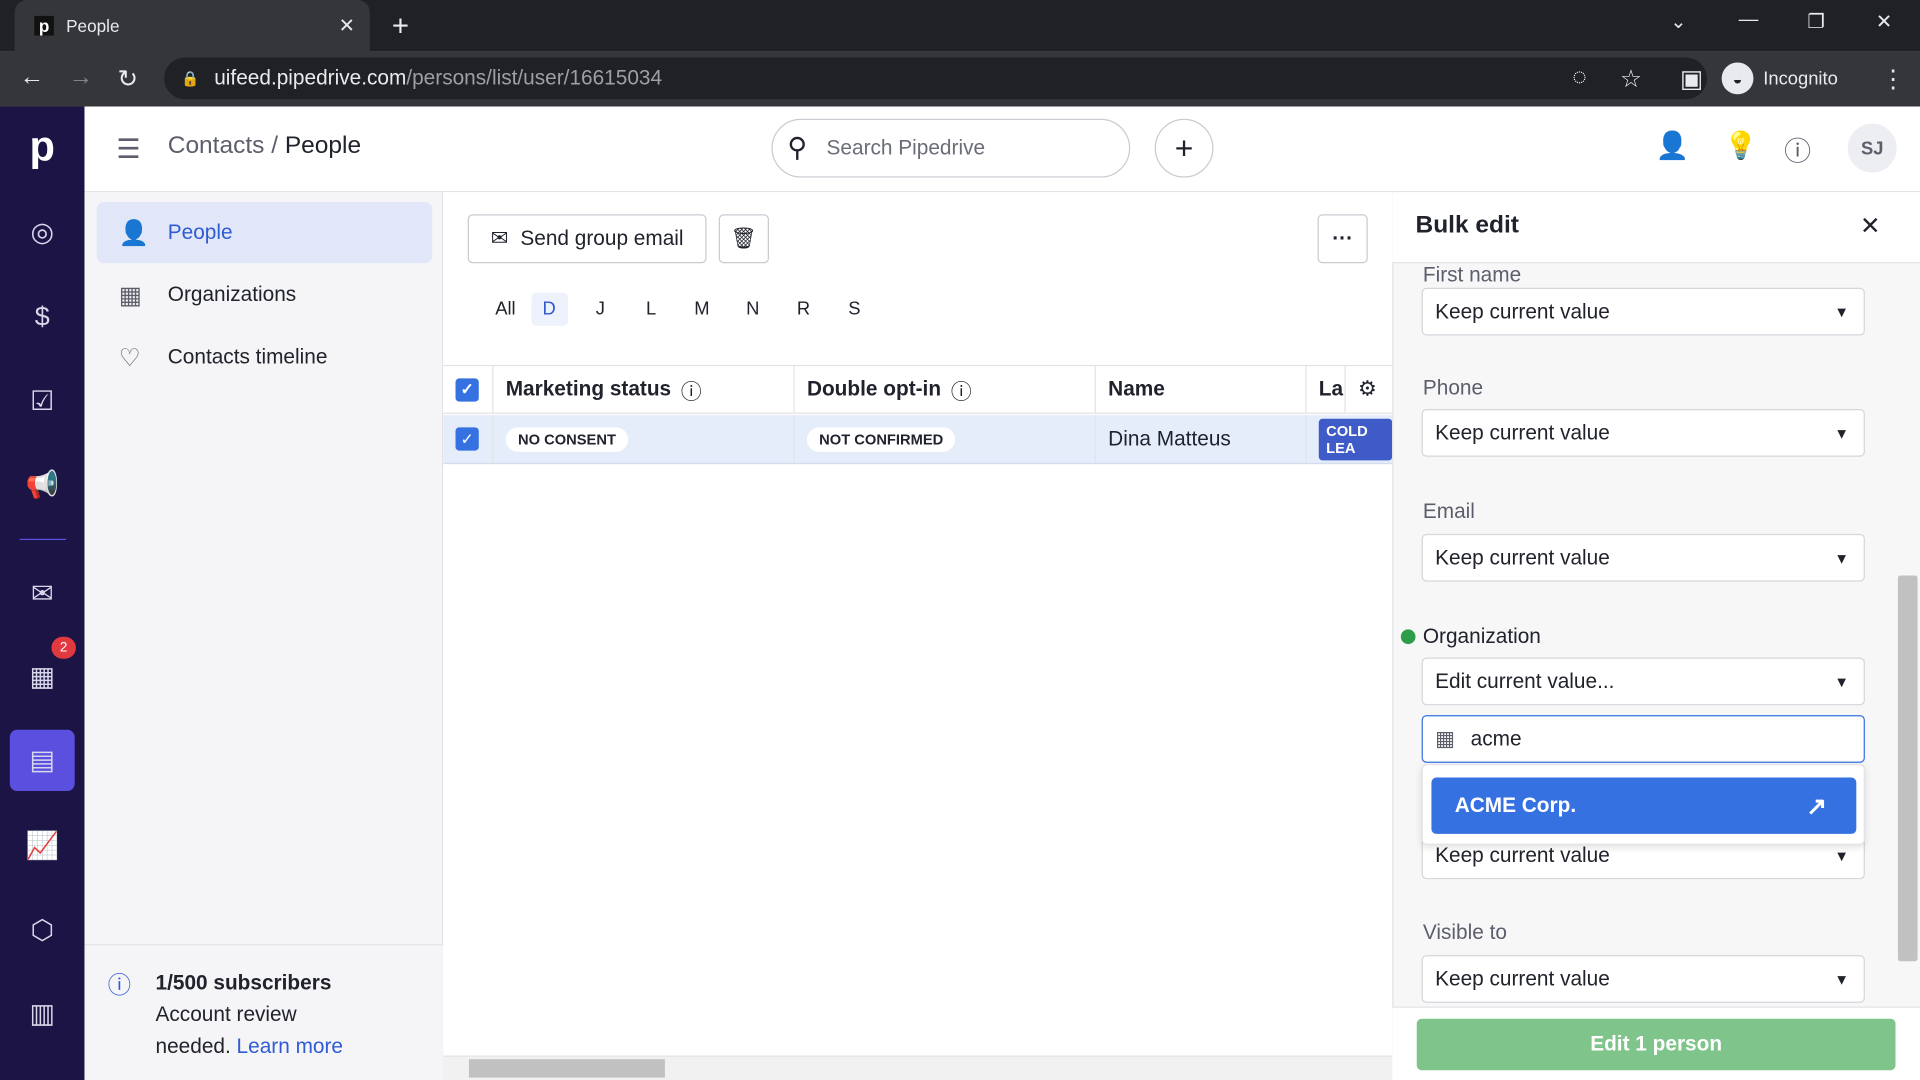 This screenshot has width=1920, height=1080. What do you see at coordinates (1643, 979) in the screenshot?
I see `visible-to-select: Keep current value ▼` at bounding box center [1643, 979].